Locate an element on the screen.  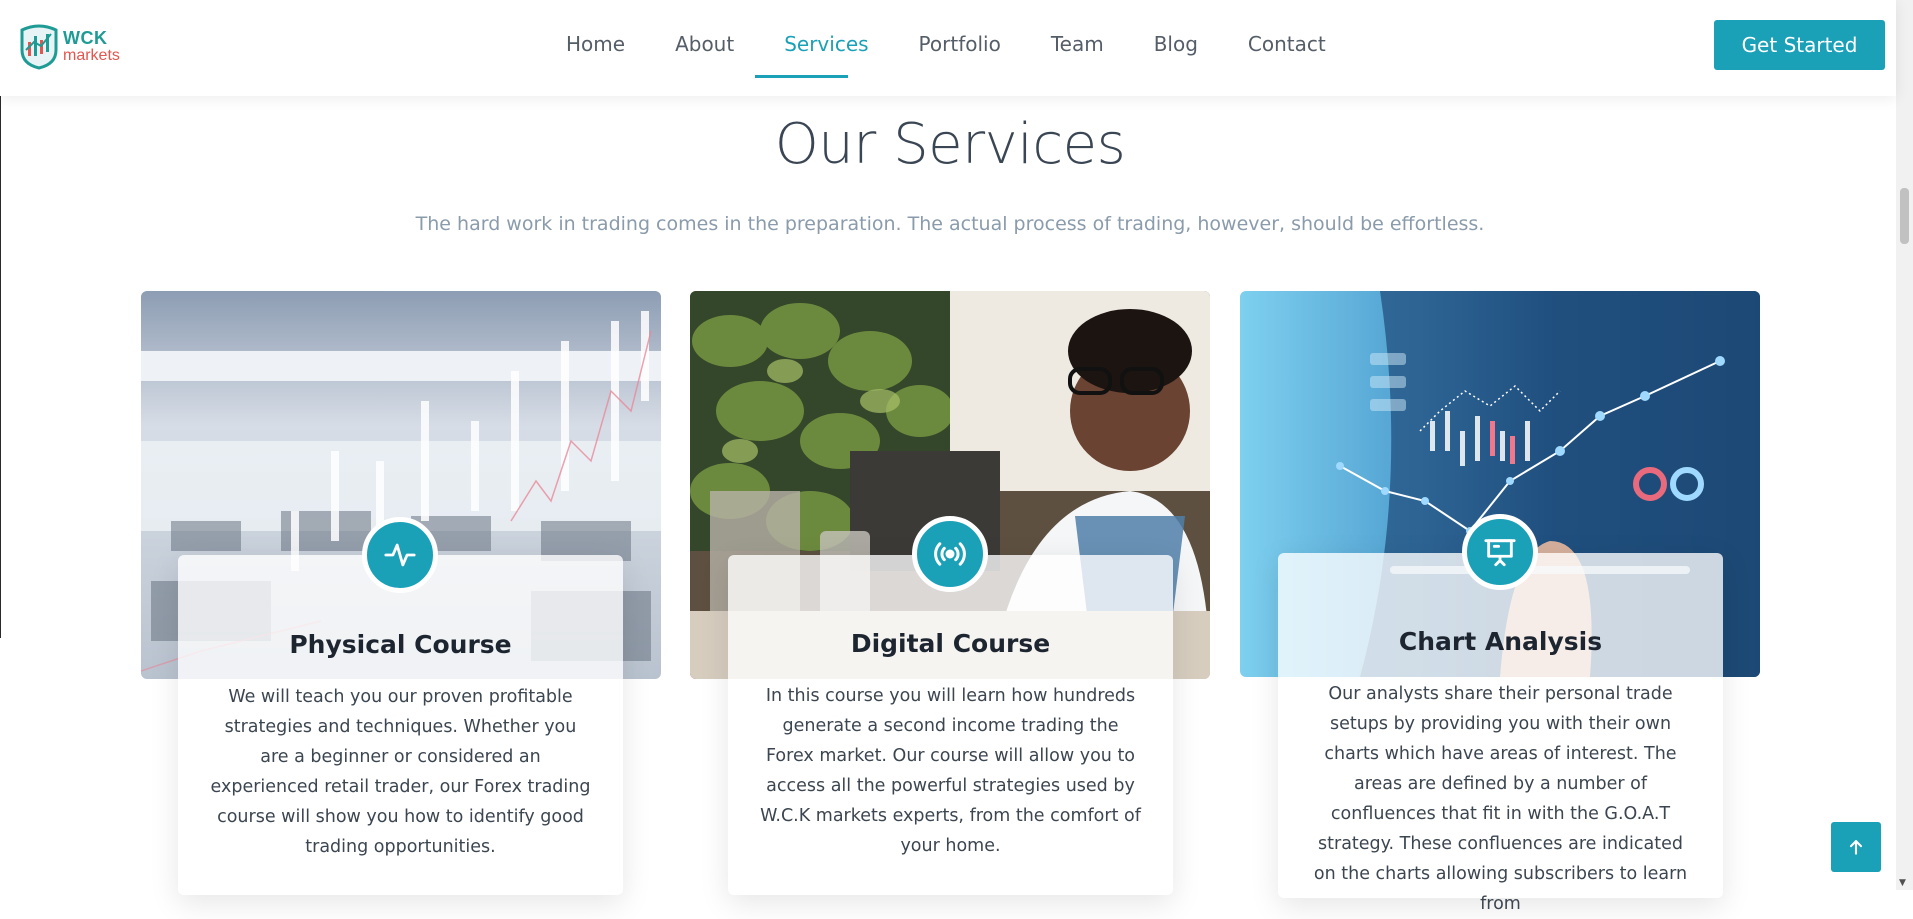
active-nav-indicator is located at coordinates (801, 76).